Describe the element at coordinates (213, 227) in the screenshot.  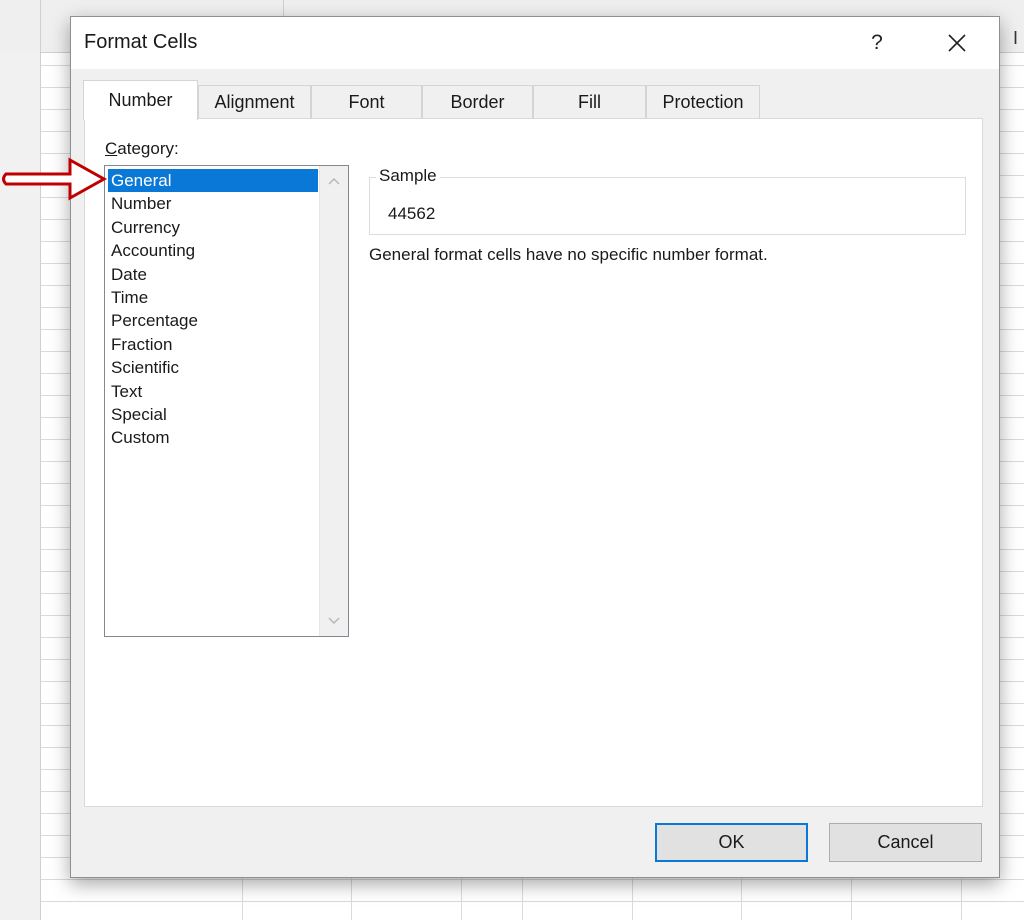
I see `category-item-currency: Currency` at that location.